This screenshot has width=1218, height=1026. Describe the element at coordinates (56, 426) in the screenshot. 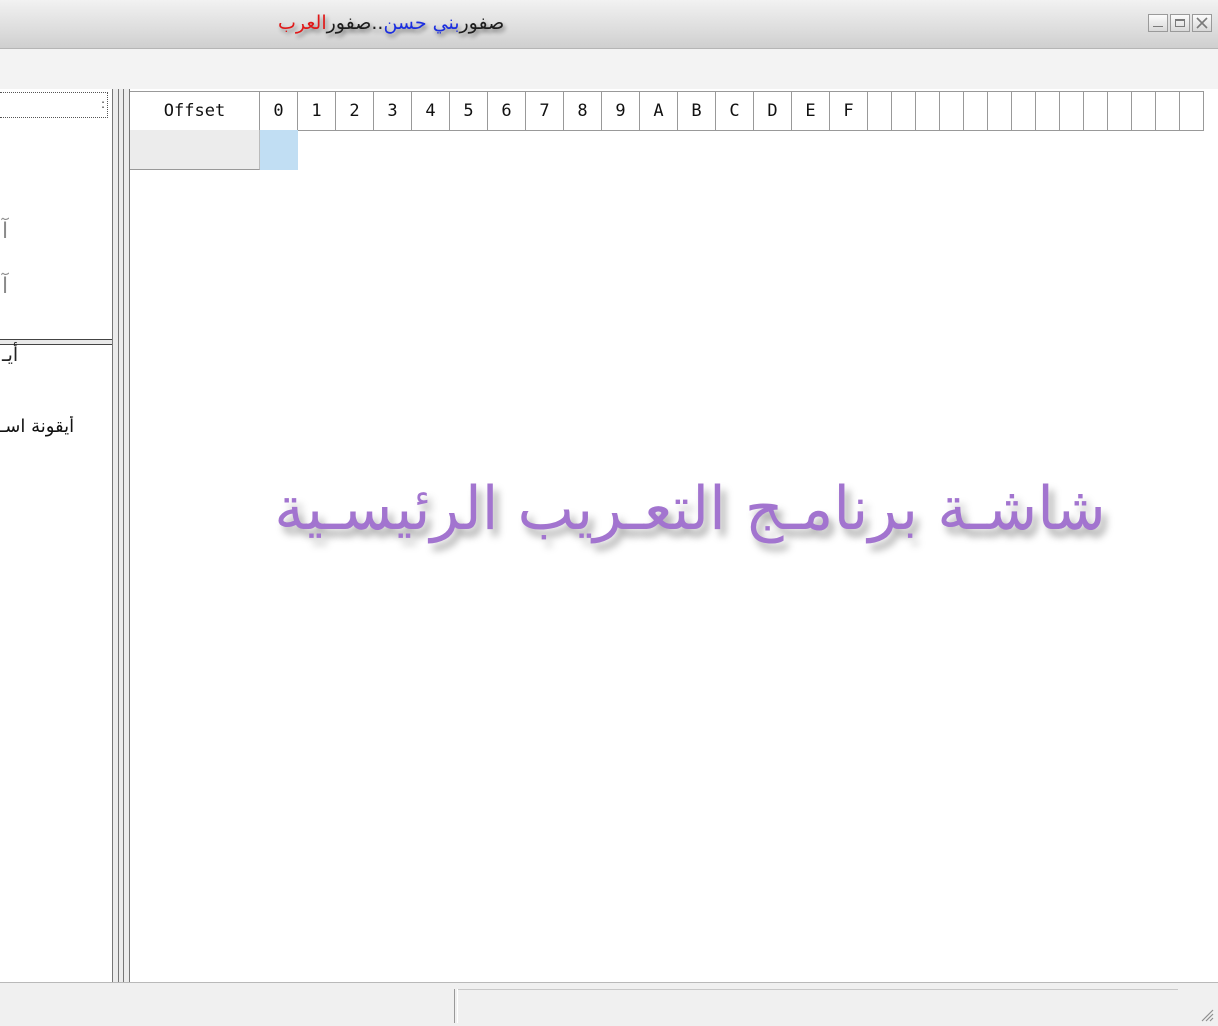

I see `left-list-item: أيقونة اسـ` at that location.